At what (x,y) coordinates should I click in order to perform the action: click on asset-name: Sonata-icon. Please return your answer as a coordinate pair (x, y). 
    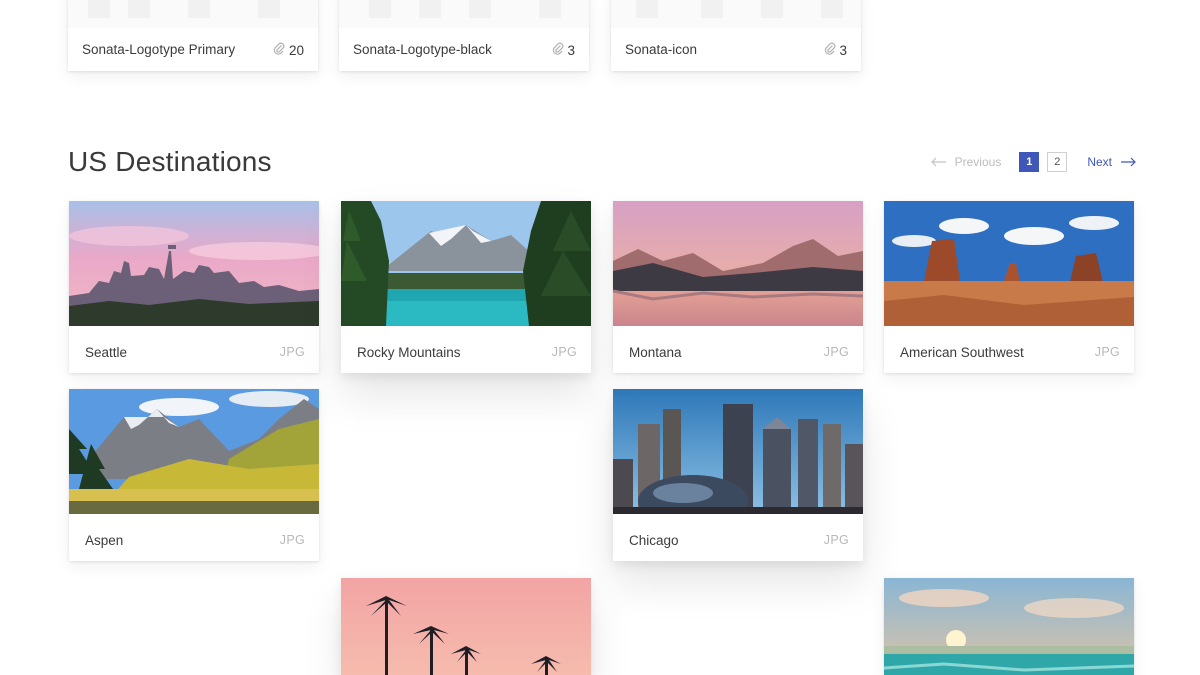
    Looking at the image, I should click on (661, 49).